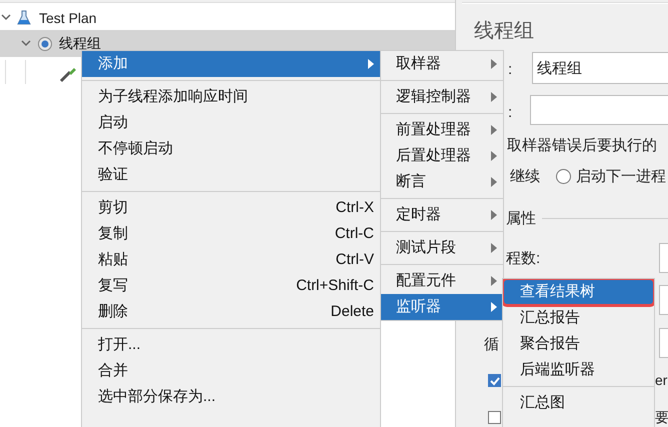 This screenshot has height=427, width=668. What do you see at coordinates (599, 110) in the screenshot?
I see `comment-field` at bounding box center [599, 110].